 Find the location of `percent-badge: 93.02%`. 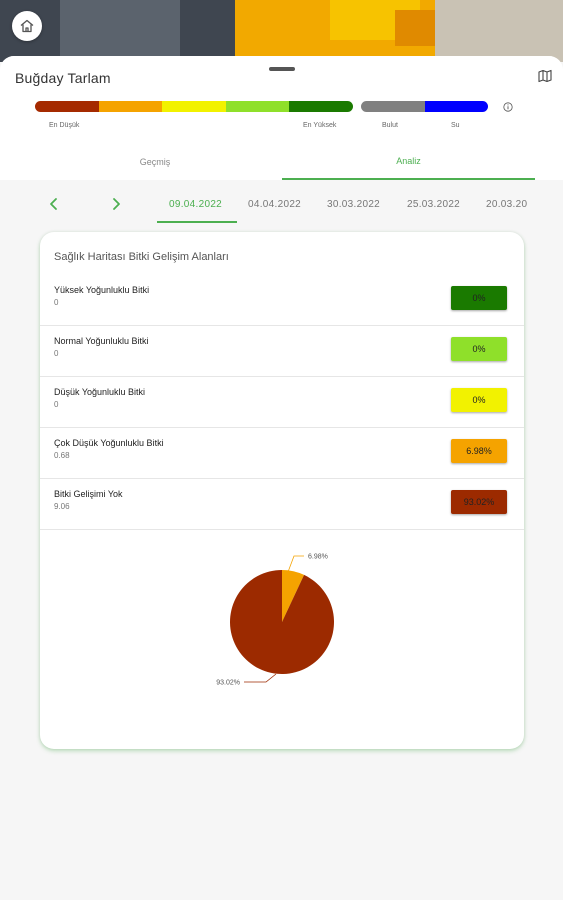

percent-badge: 93.02% is located at coordinates (479, 502).